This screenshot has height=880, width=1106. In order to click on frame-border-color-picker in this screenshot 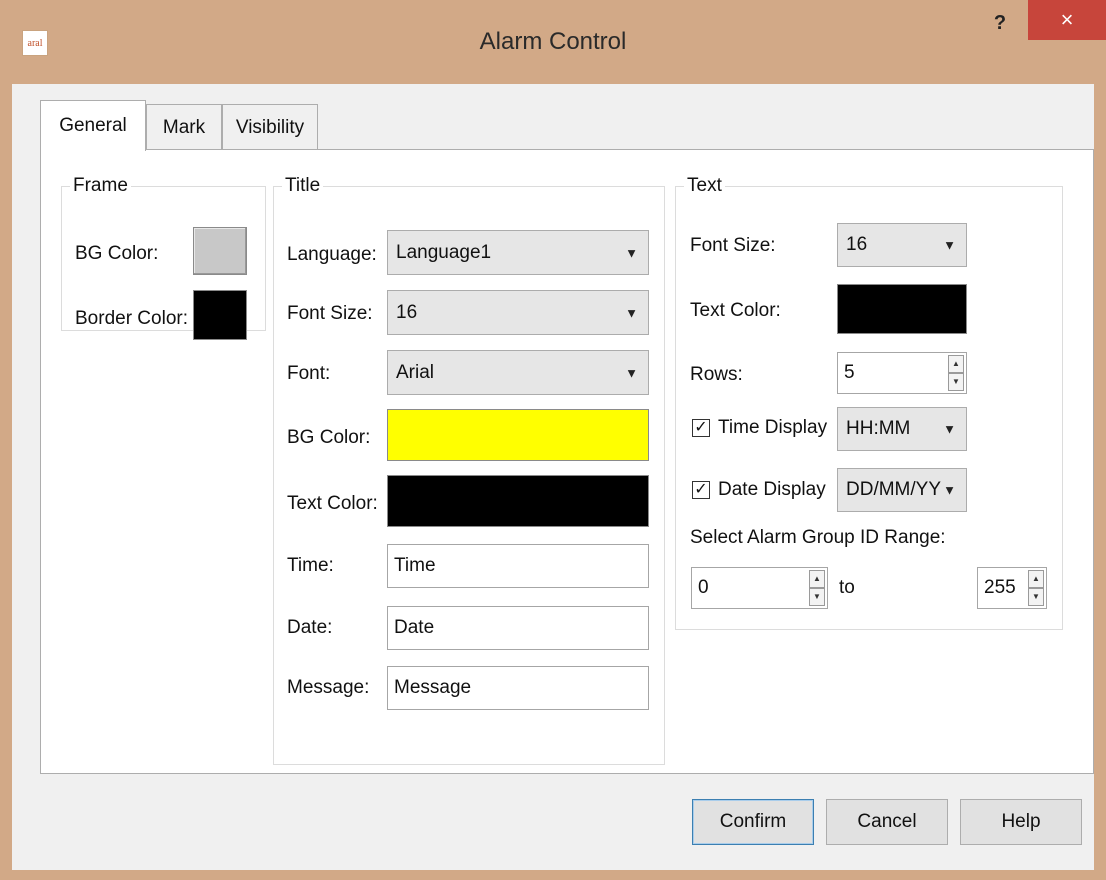, I will do `click(220, 315)`.